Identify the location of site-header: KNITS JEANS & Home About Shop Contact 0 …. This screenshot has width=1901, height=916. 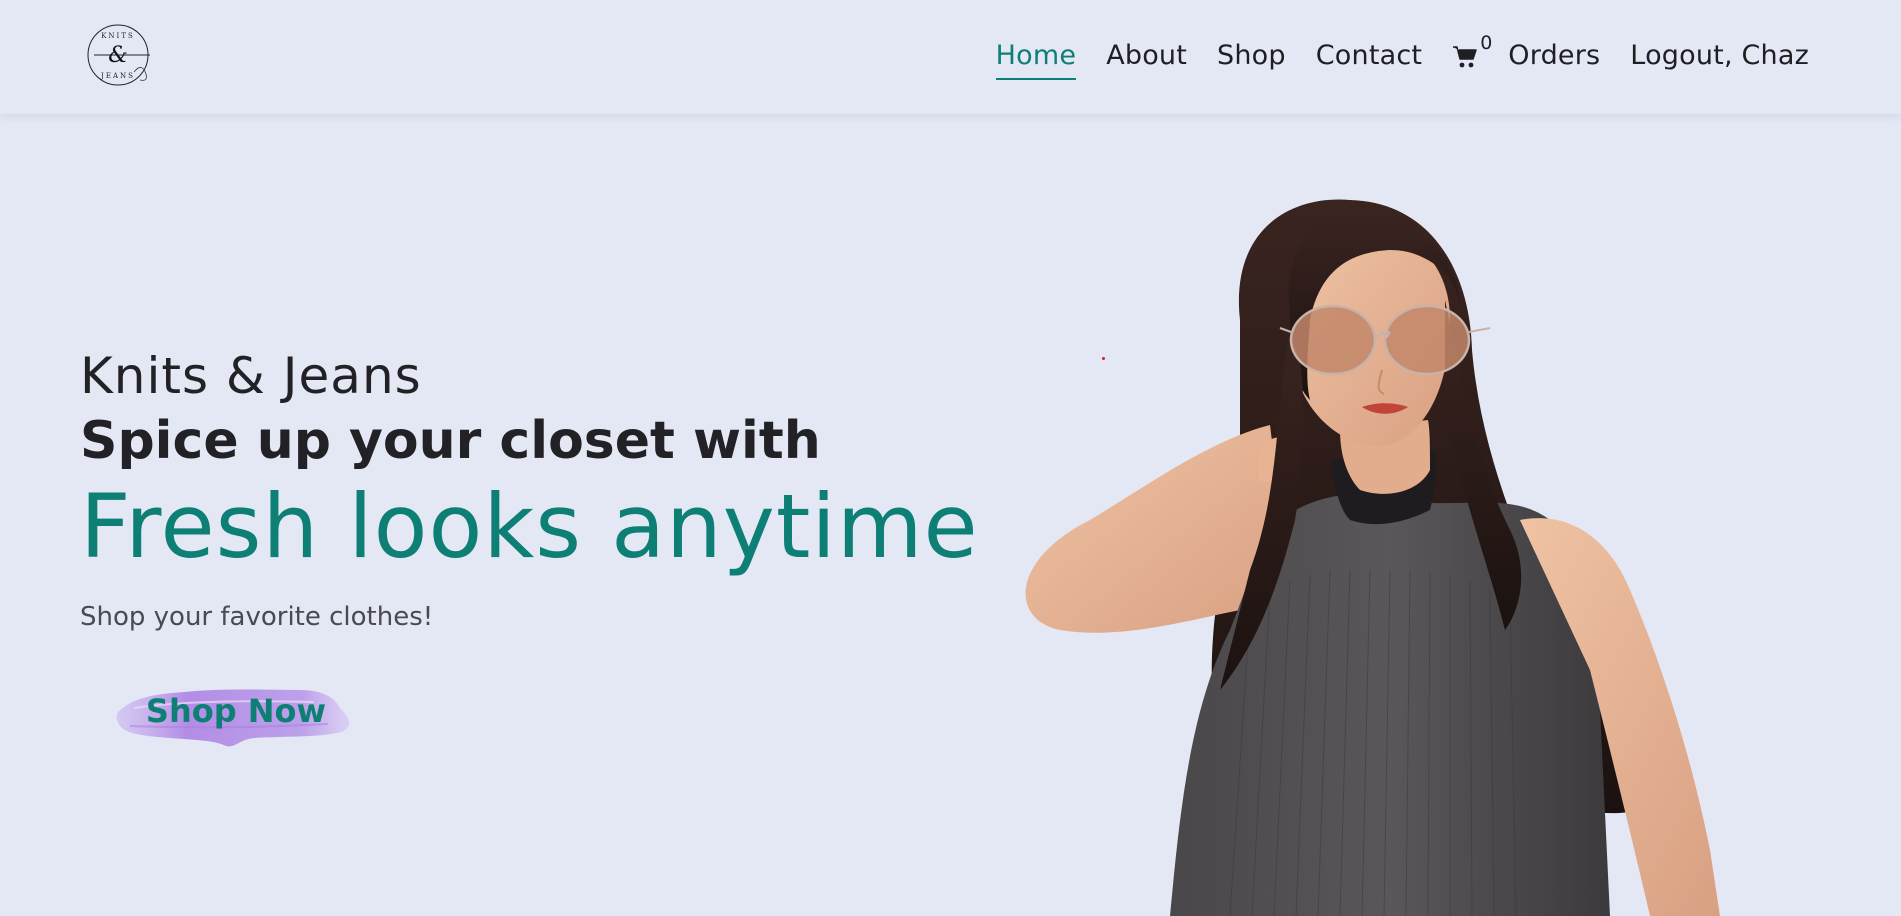
(950, 57).